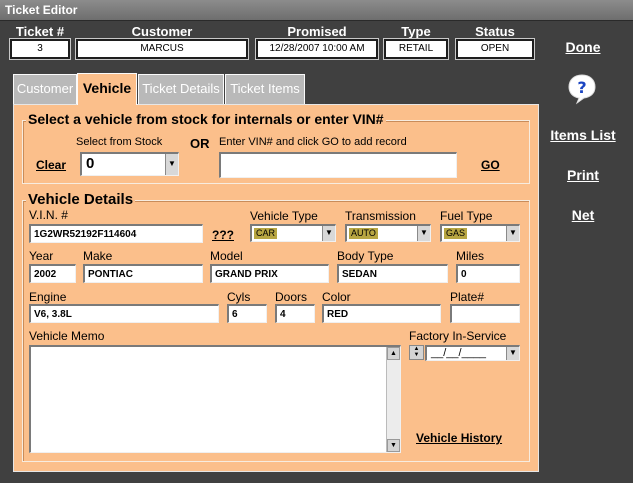  Describe the element at coordinates (119, 142) in the screenshot. I see `stock-label: Select from Stock` at that location.